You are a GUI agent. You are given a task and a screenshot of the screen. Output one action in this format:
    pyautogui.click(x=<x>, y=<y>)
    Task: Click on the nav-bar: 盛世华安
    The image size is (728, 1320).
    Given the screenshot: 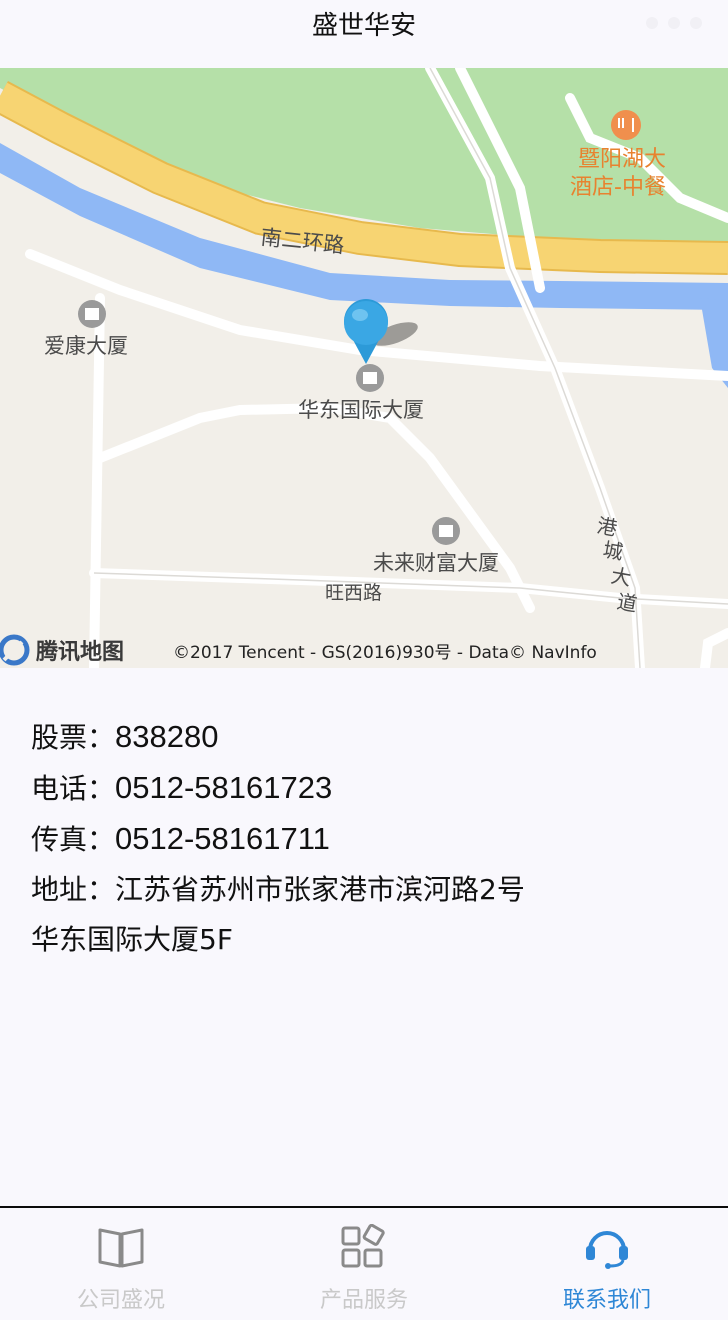 What is the action you would take?
    pyautogui.click(x=364, y=34)
    